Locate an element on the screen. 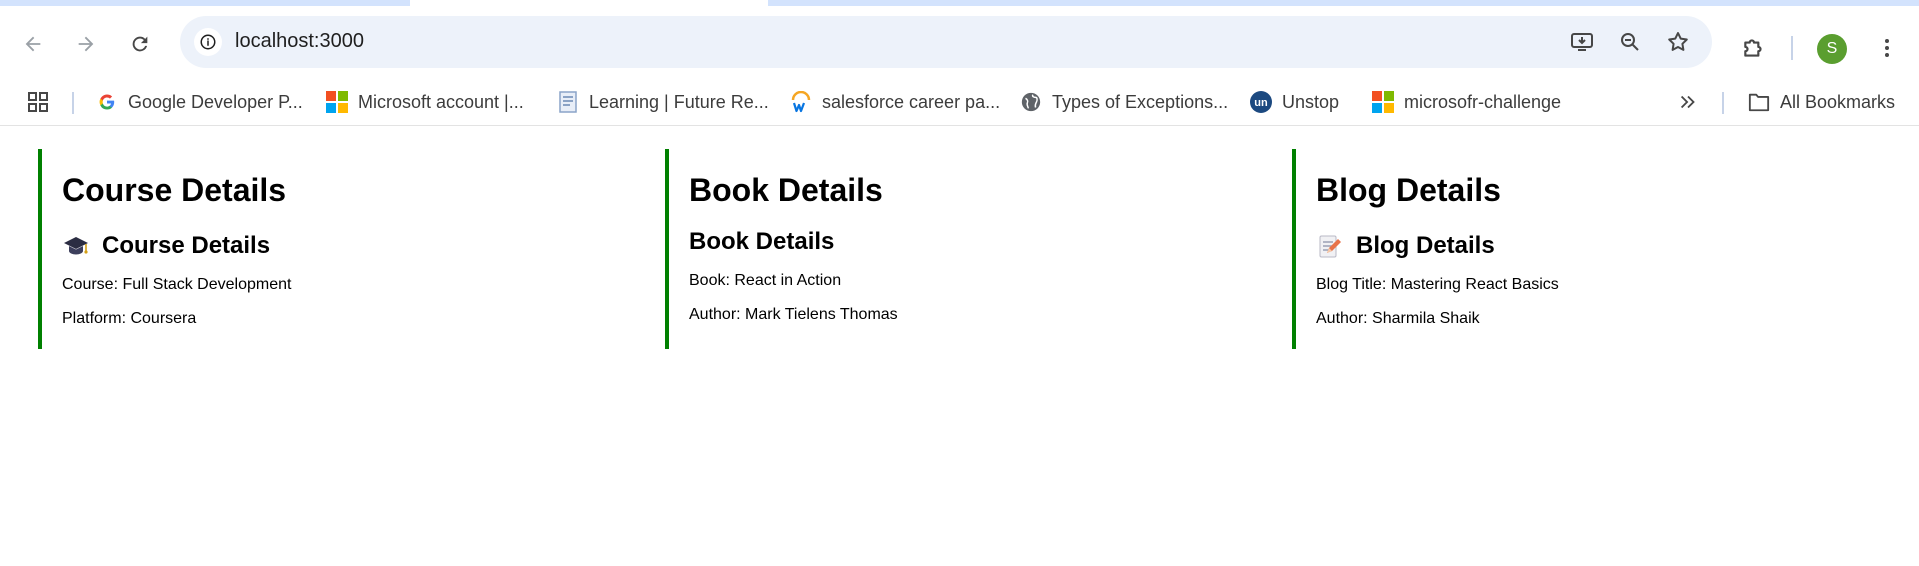 This screenshot has width=1919, height=566. browser-toolbar: localhost:3000 S is located at coordinates (959, 42).